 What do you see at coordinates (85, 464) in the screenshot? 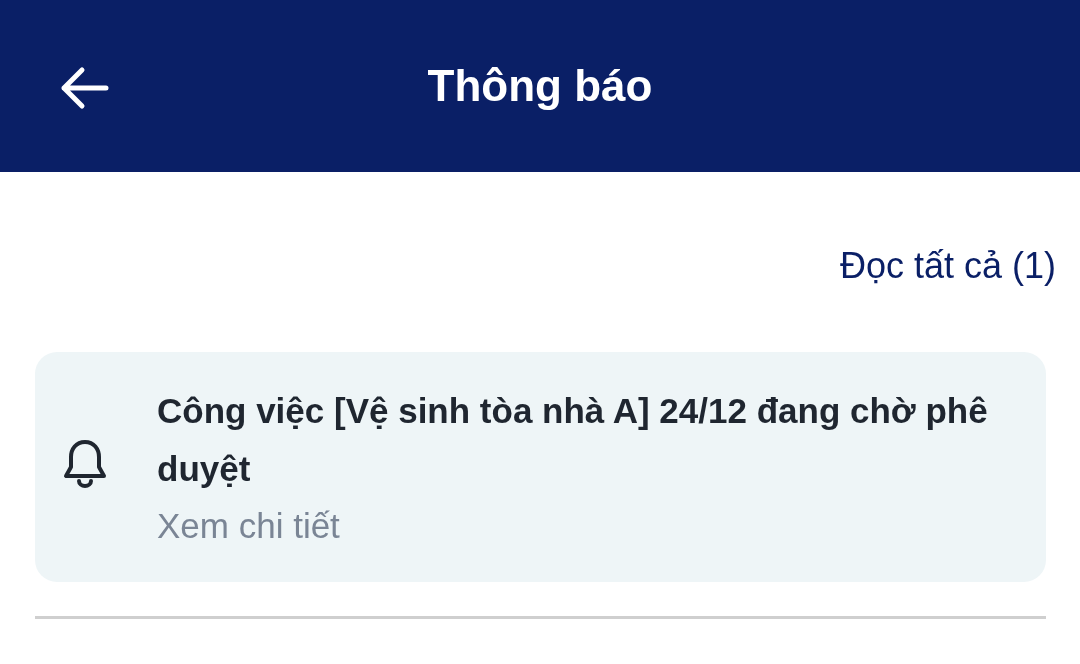
I see `bell-icon` at bounding box center [85, 464].